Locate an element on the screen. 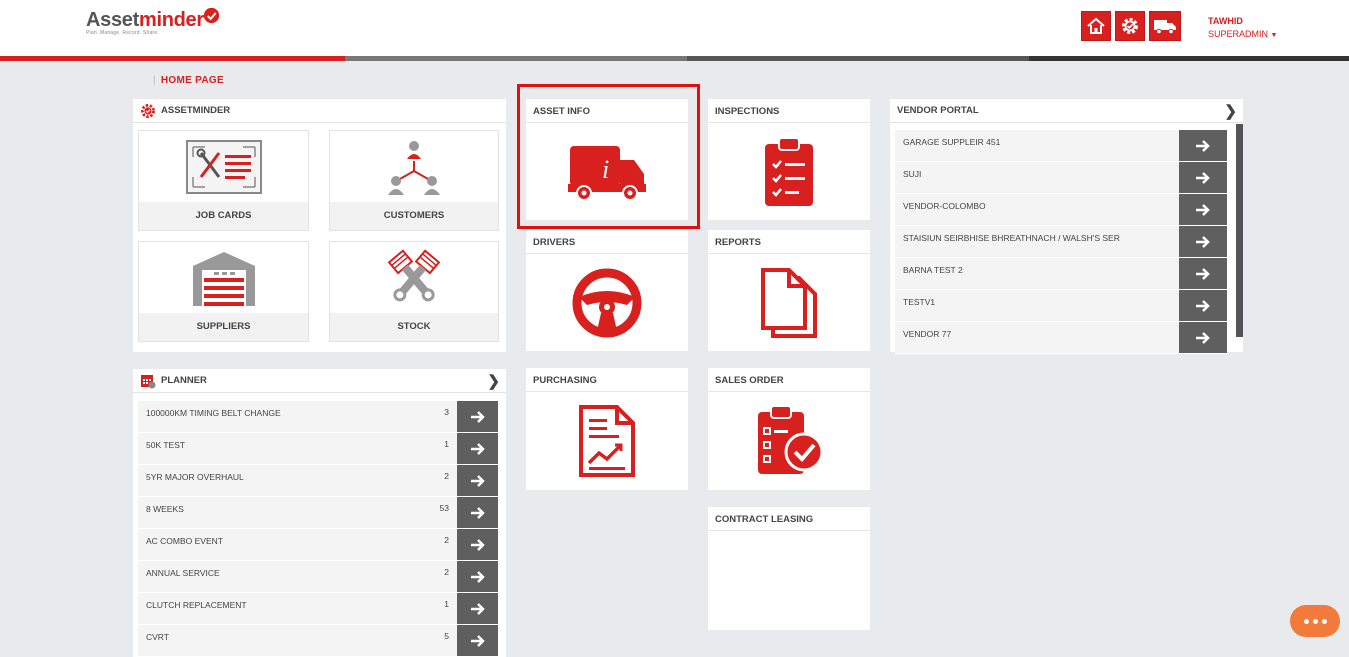 The image size is (1349, 657). card-title: REPORTS is located at coordinates (789, 242).